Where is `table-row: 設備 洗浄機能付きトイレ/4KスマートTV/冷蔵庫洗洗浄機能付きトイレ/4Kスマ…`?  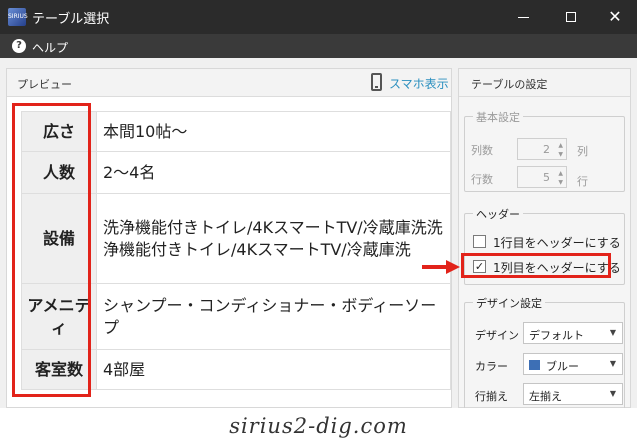
table-row: 設備 洗浄機能付きトイレ/4KスマートTV/冷蔵庫洗洗浄機能付きトイレ/4Kスマ… is located at coordinates (236, 238).